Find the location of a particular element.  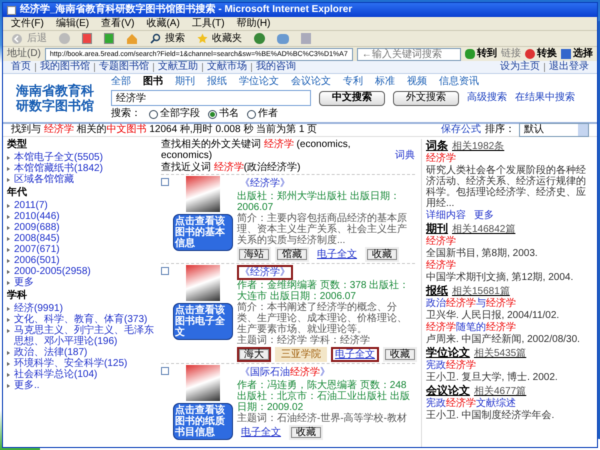

library-tag: 三亚学院 is located at coordinates (301, 354).